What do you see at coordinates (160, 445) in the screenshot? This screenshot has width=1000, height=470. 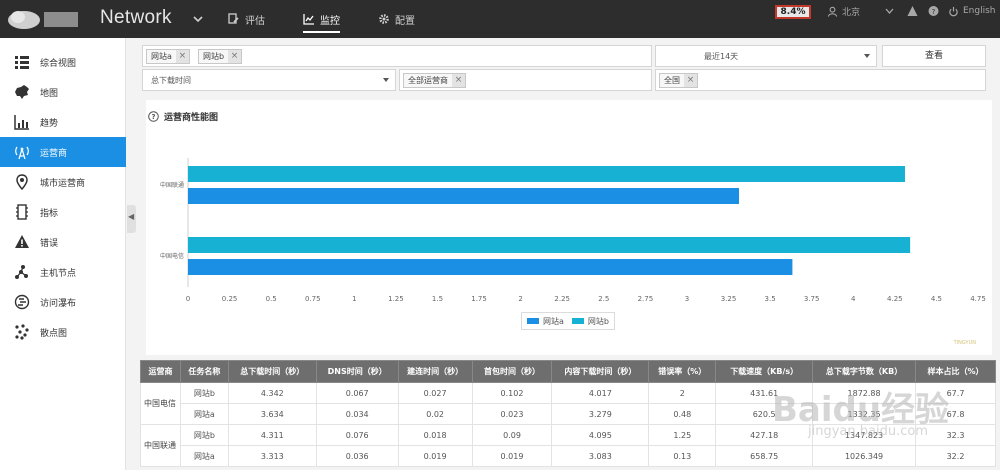 I see `isp-cell: 中国联通` at bounding box center [160, 445].